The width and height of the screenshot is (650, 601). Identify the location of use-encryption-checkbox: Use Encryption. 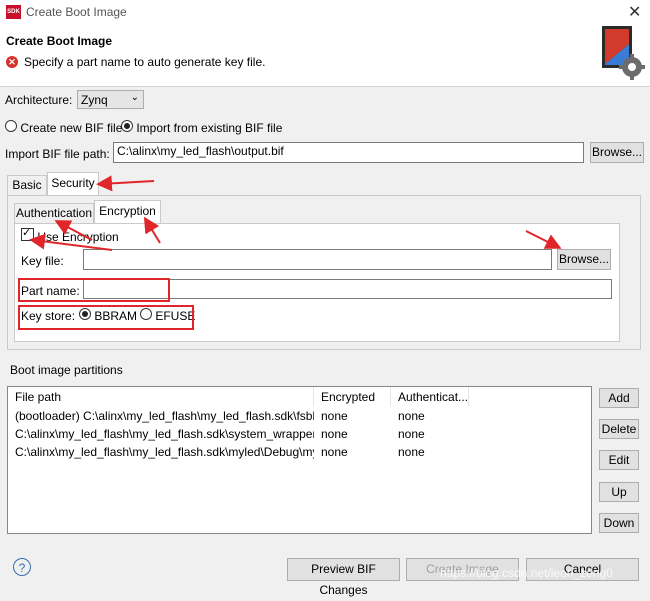
(70, 235).